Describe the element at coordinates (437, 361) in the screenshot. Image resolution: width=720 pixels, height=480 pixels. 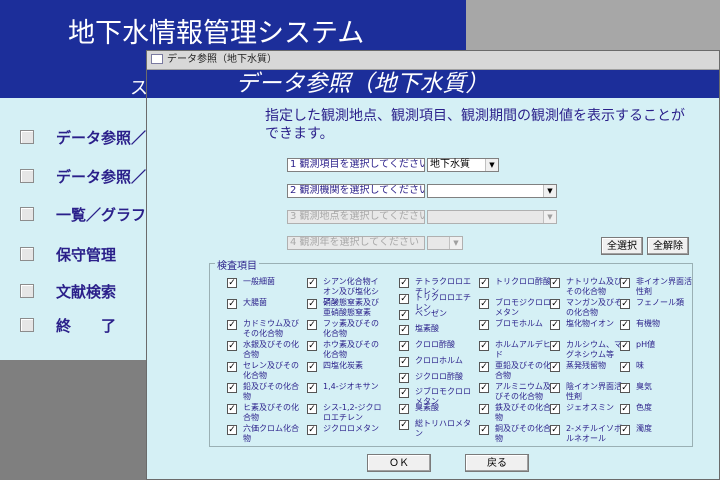
I see `inspection-item: ✓ クロロホルム` at that location.